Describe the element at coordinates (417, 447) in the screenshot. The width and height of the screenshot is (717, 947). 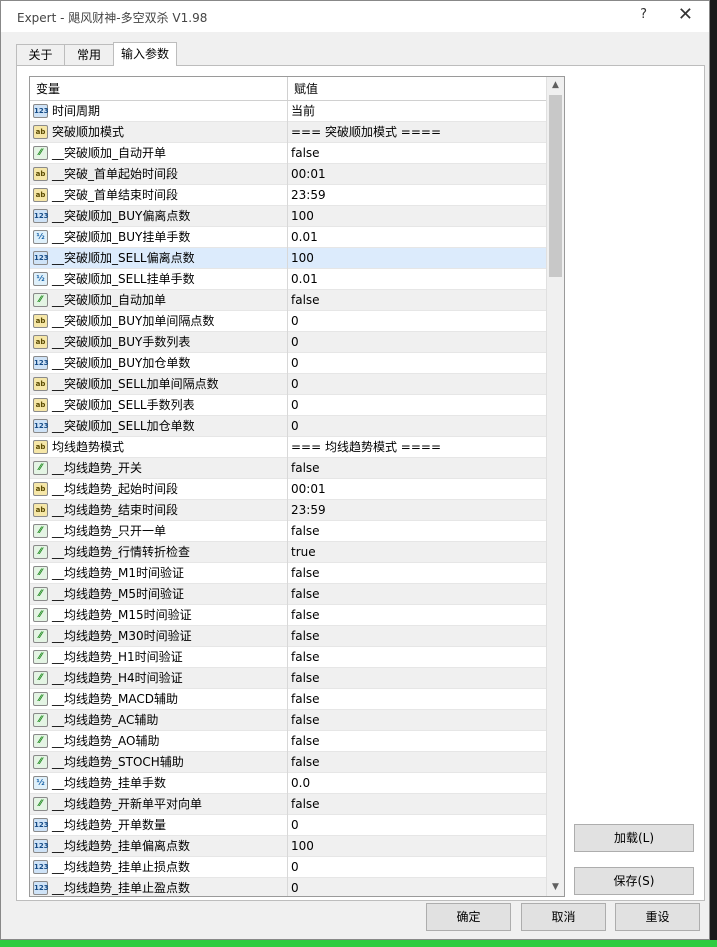
I see `parameter-value: === 均线趋势模式 ====` at that location.